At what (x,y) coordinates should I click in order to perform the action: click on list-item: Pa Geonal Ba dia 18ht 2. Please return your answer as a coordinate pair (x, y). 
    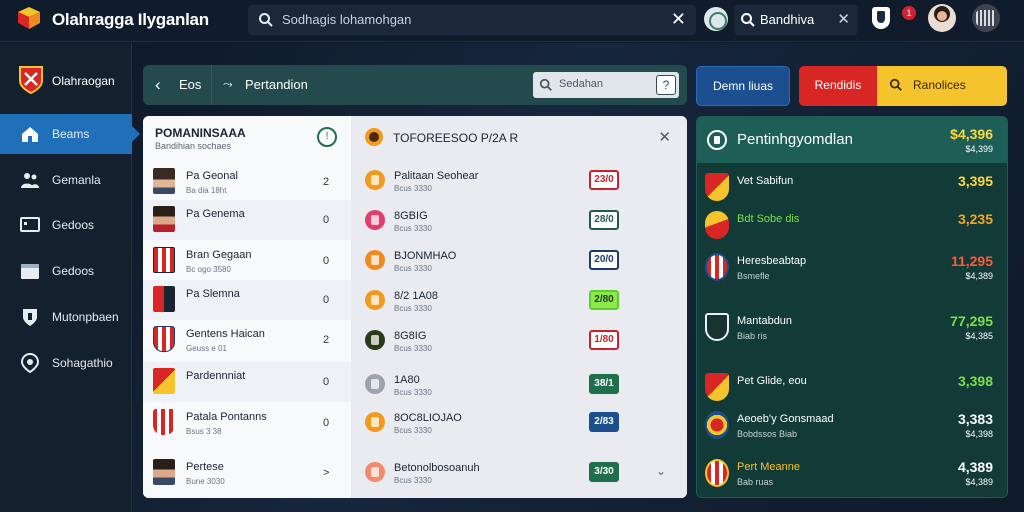
    Looking at the image, I should click on (247, 182).